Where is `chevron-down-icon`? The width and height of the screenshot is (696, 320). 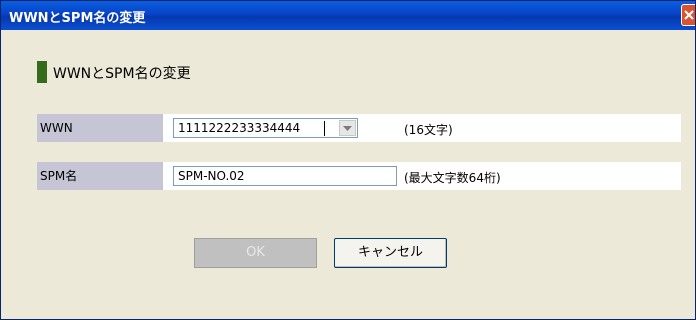
chevron-down-icon is located at coordinates (347, 128).